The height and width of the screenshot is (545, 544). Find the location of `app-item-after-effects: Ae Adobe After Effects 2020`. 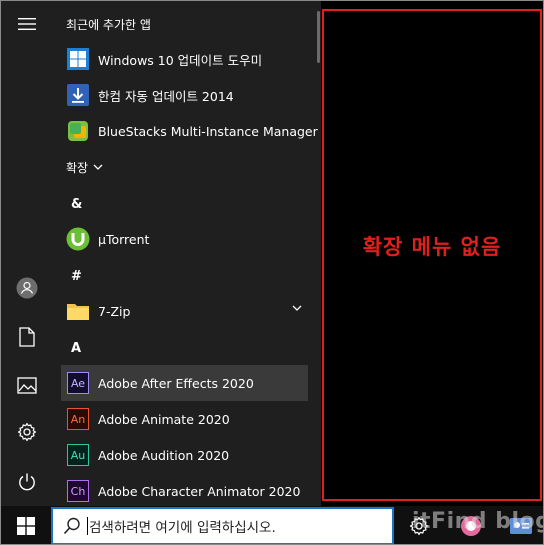

app-item-after-effects: Ae Adobe After Effects 2020 is located at coordinates (184, 383).